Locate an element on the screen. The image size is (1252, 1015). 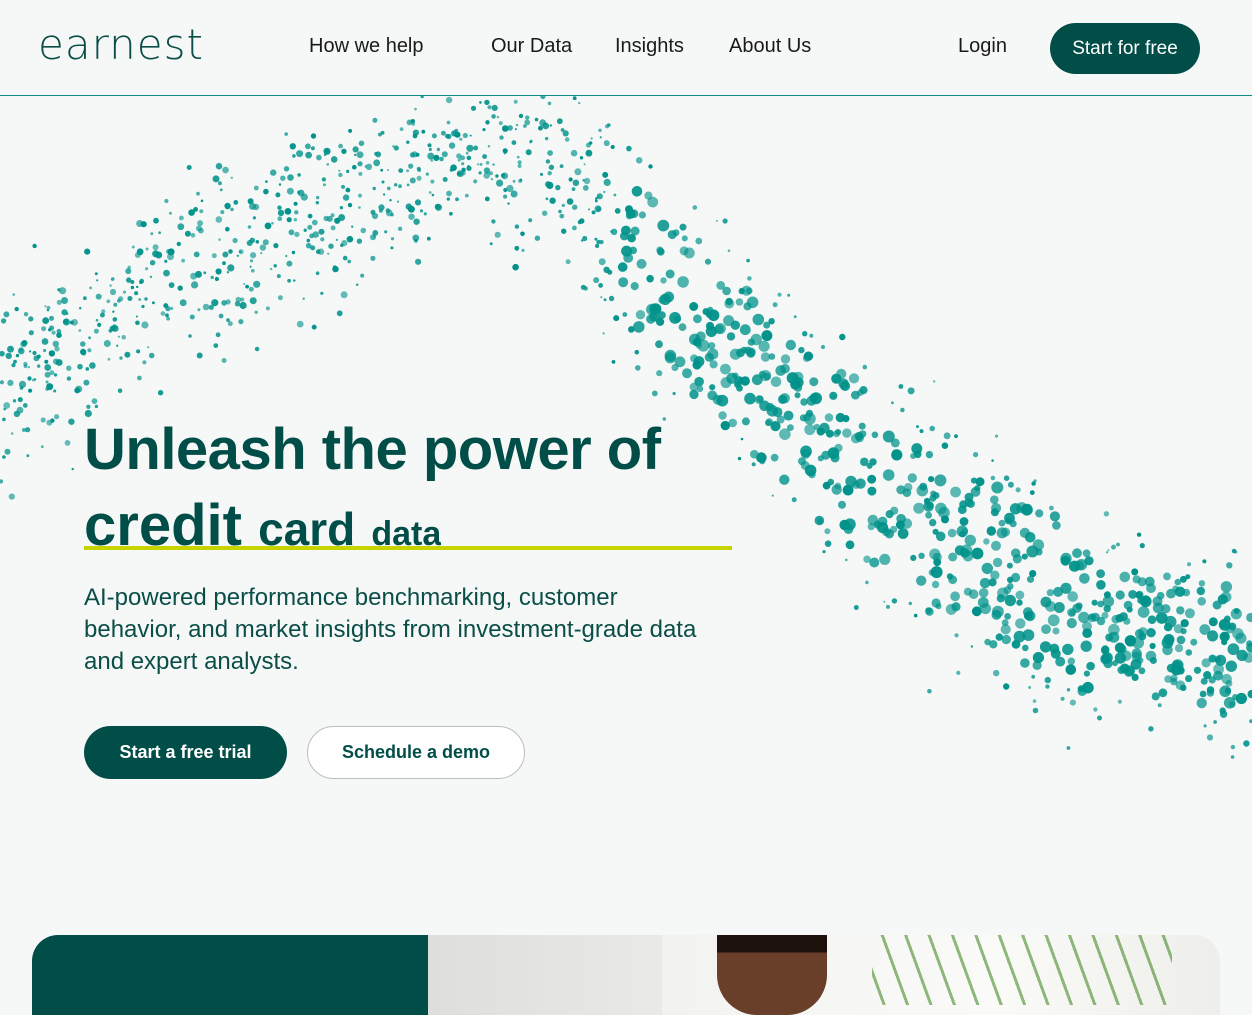
earnest-logo: earnest is located at coordinates (121, 44).